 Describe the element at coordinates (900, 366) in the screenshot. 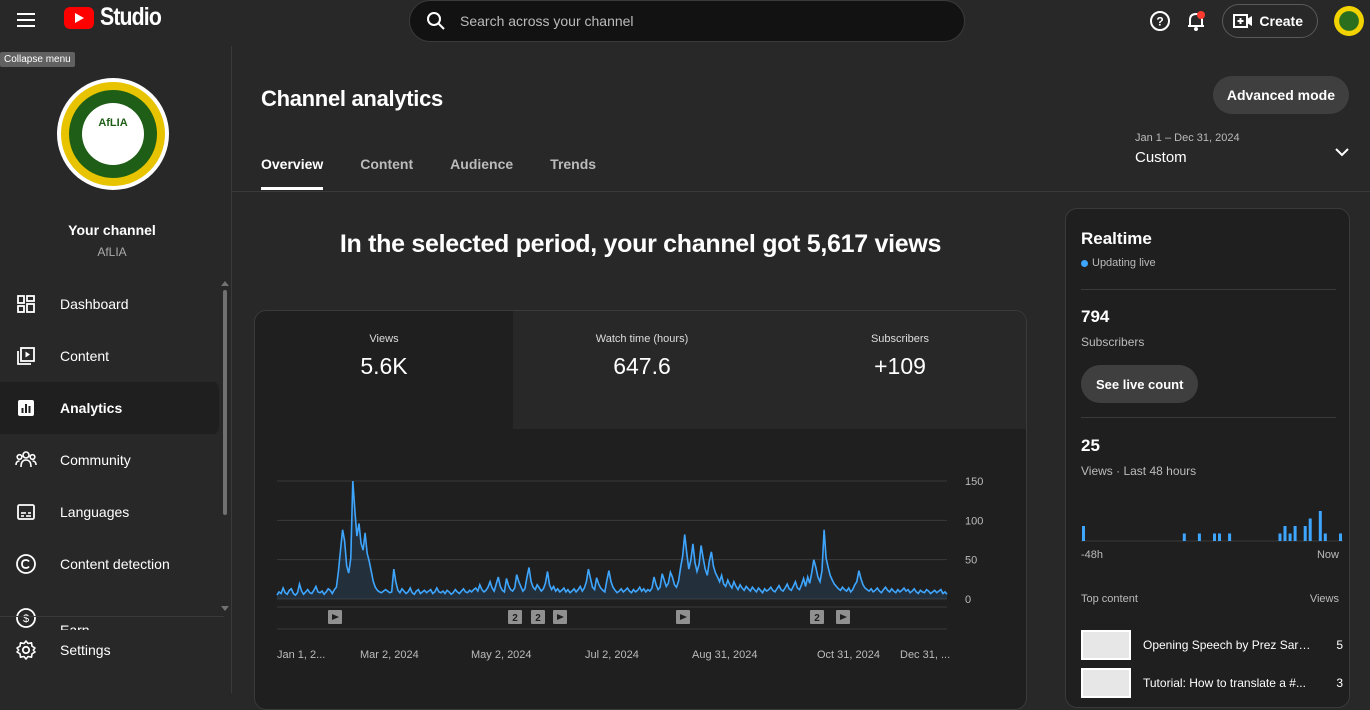

I see `metric-value: +109` at that location.